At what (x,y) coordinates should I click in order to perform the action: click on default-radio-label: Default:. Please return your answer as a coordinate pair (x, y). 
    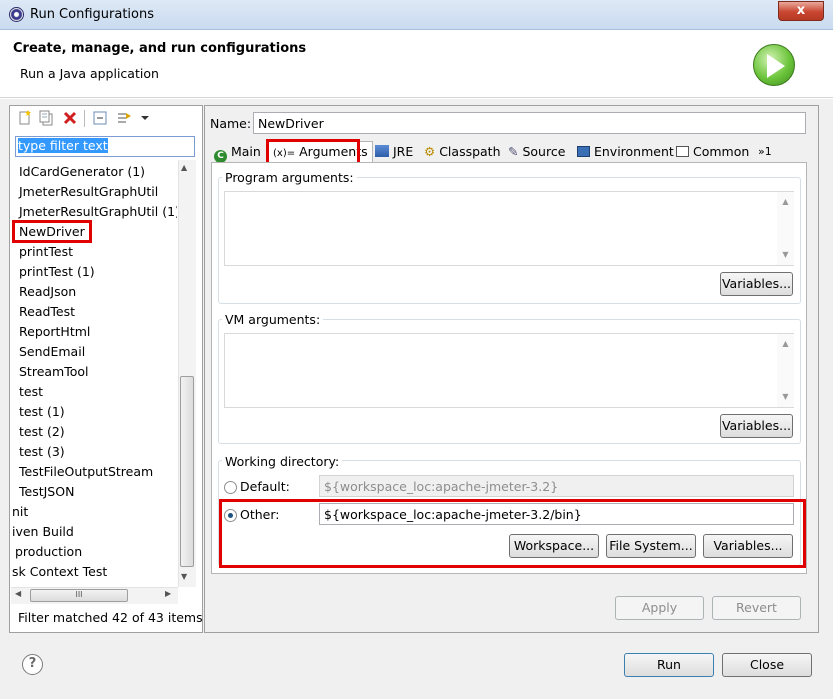
    Looking at the image, I should click on (265, 486).